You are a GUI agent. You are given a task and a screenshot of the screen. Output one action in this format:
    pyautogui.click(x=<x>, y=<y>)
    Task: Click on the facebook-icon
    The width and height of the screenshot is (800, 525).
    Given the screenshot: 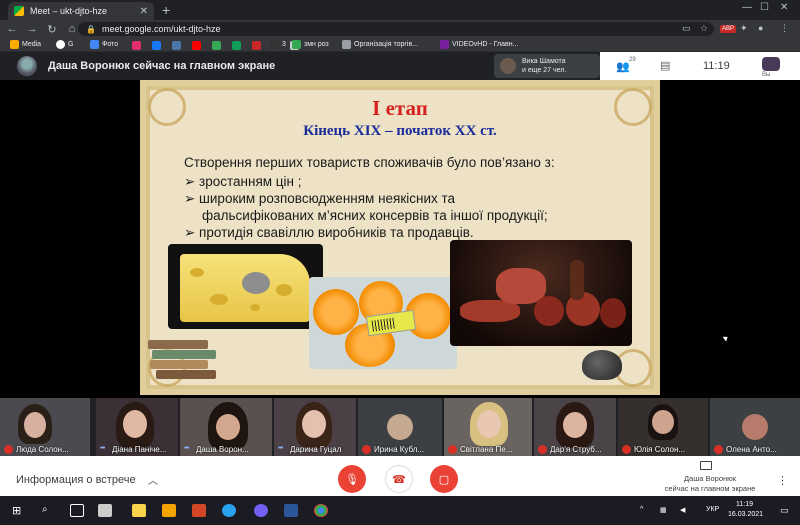 What is the action you would take?
    pyautogui.click(x=156, y=45)
    